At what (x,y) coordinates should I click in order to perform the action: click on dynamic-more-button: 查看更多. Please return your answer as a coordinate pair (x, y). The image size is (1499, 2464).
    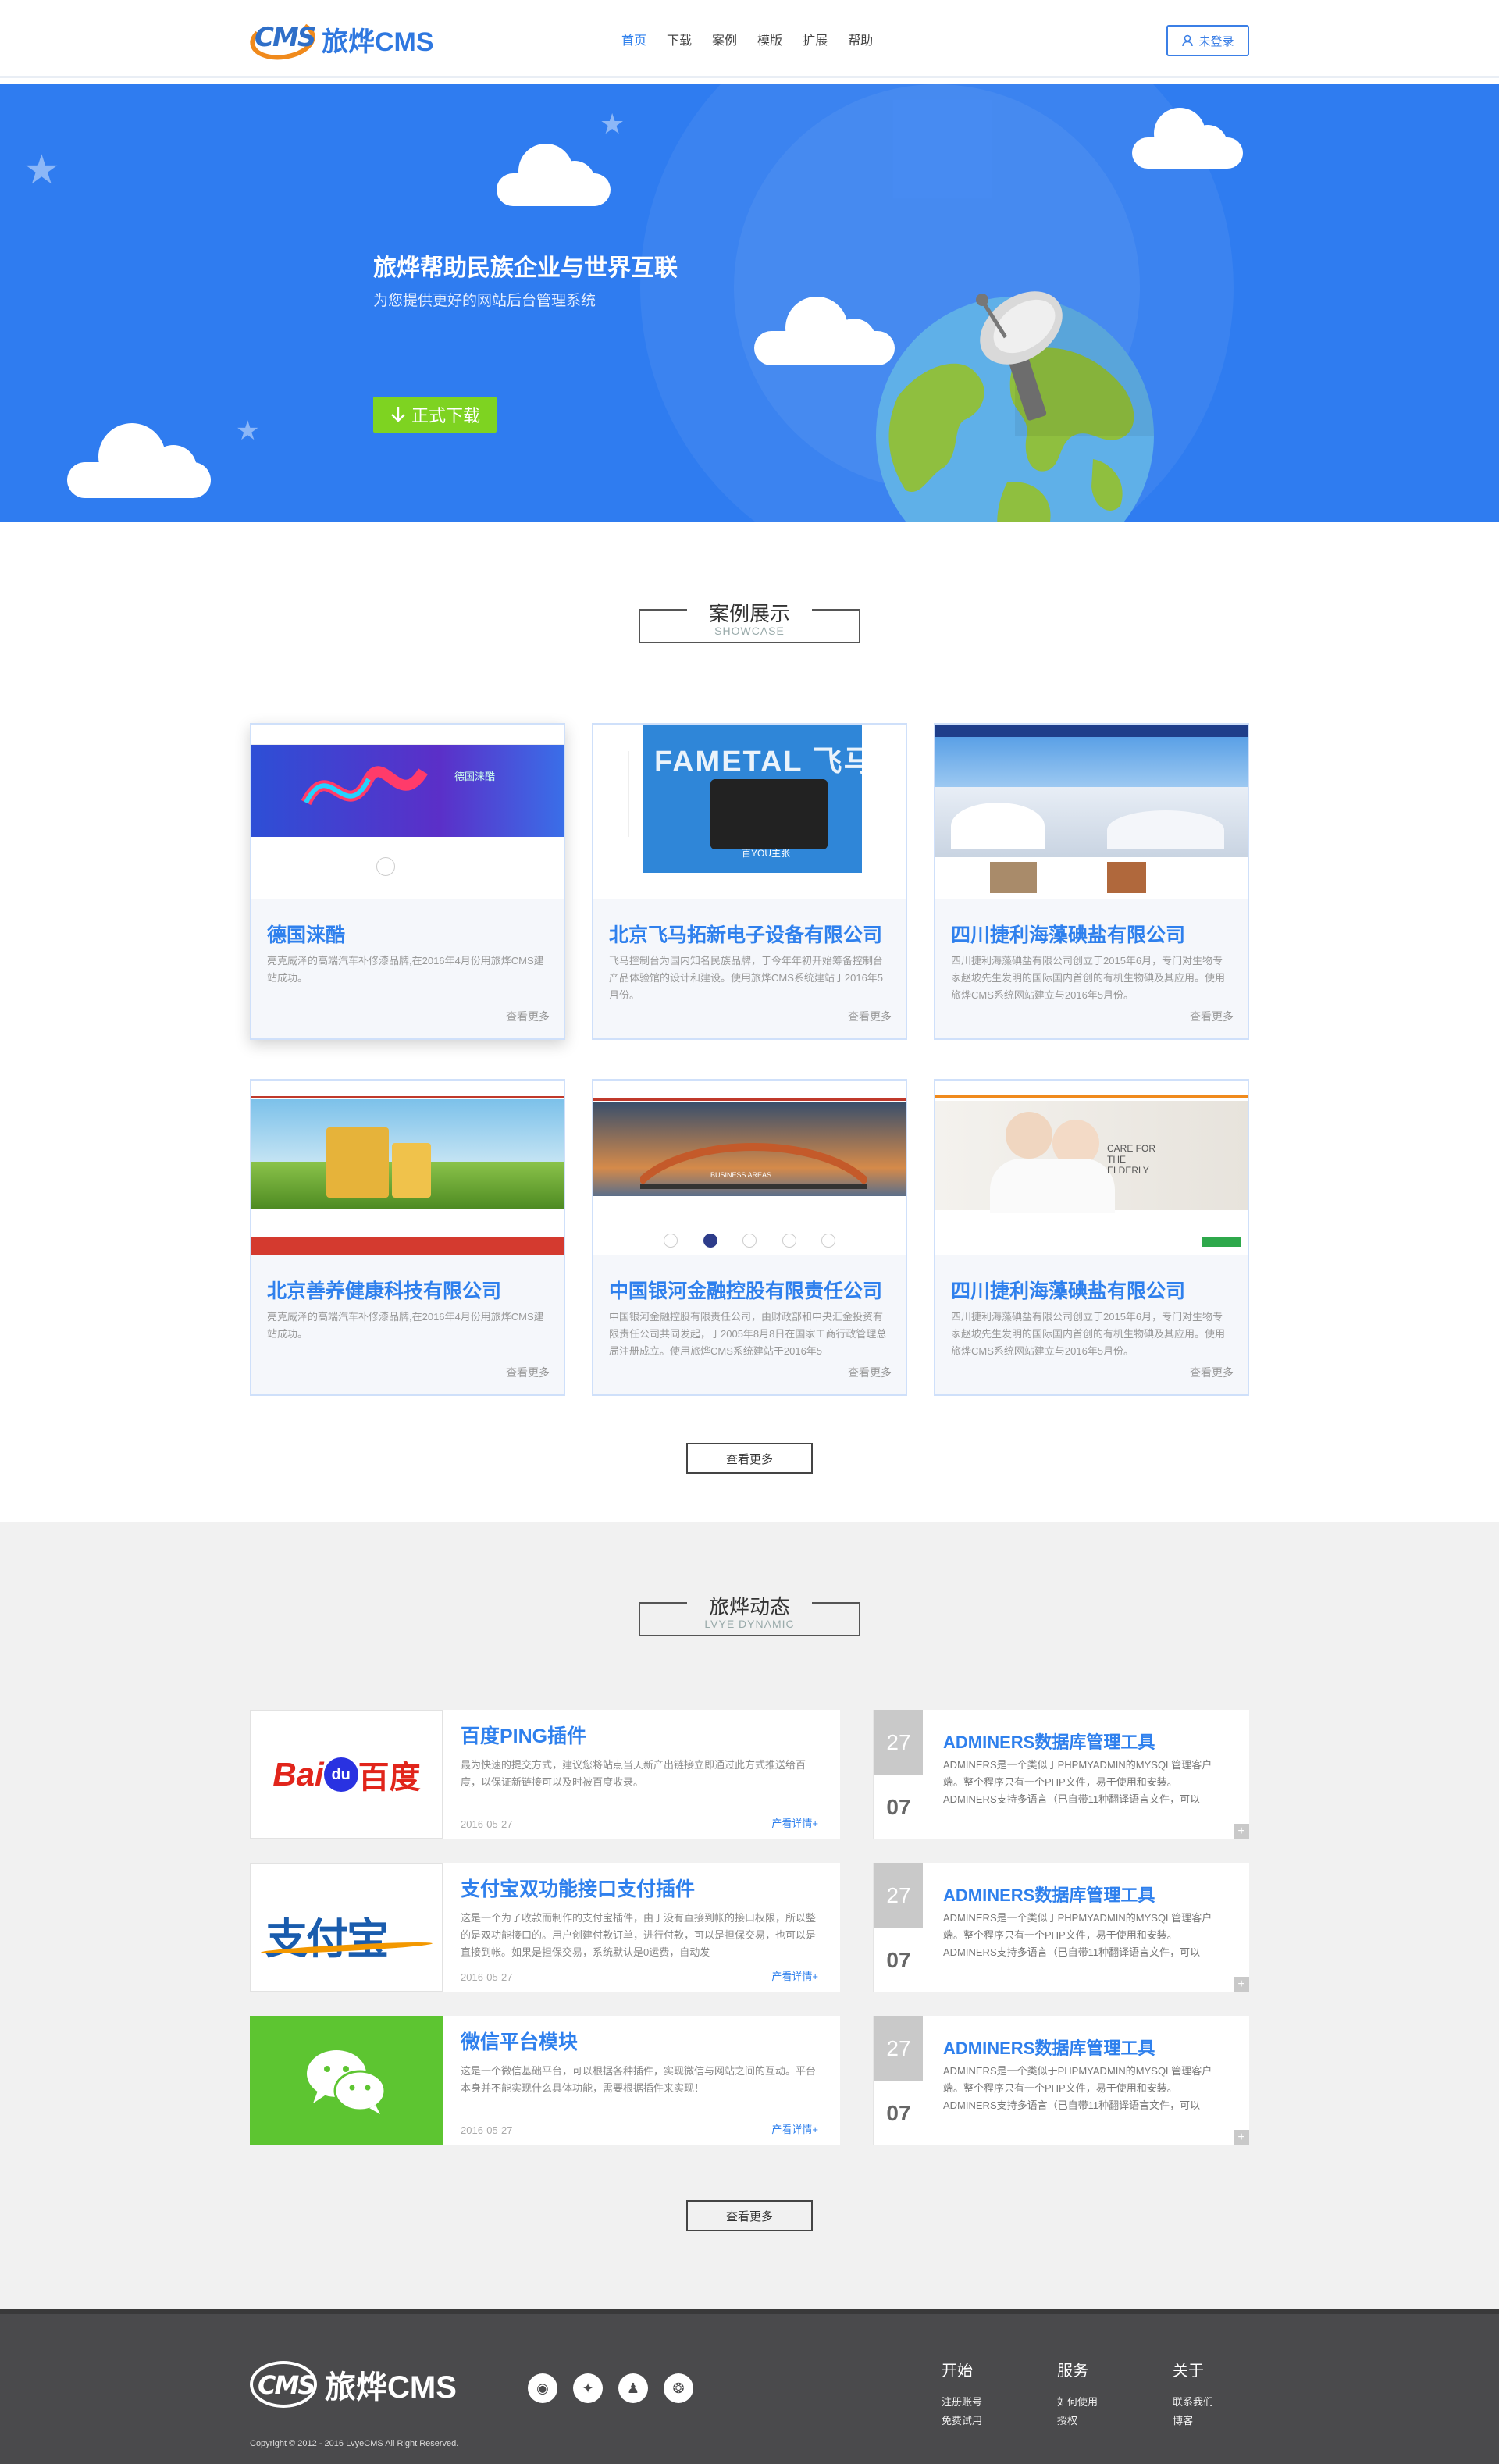
    Looking at the image, I should click on (749, 2216).